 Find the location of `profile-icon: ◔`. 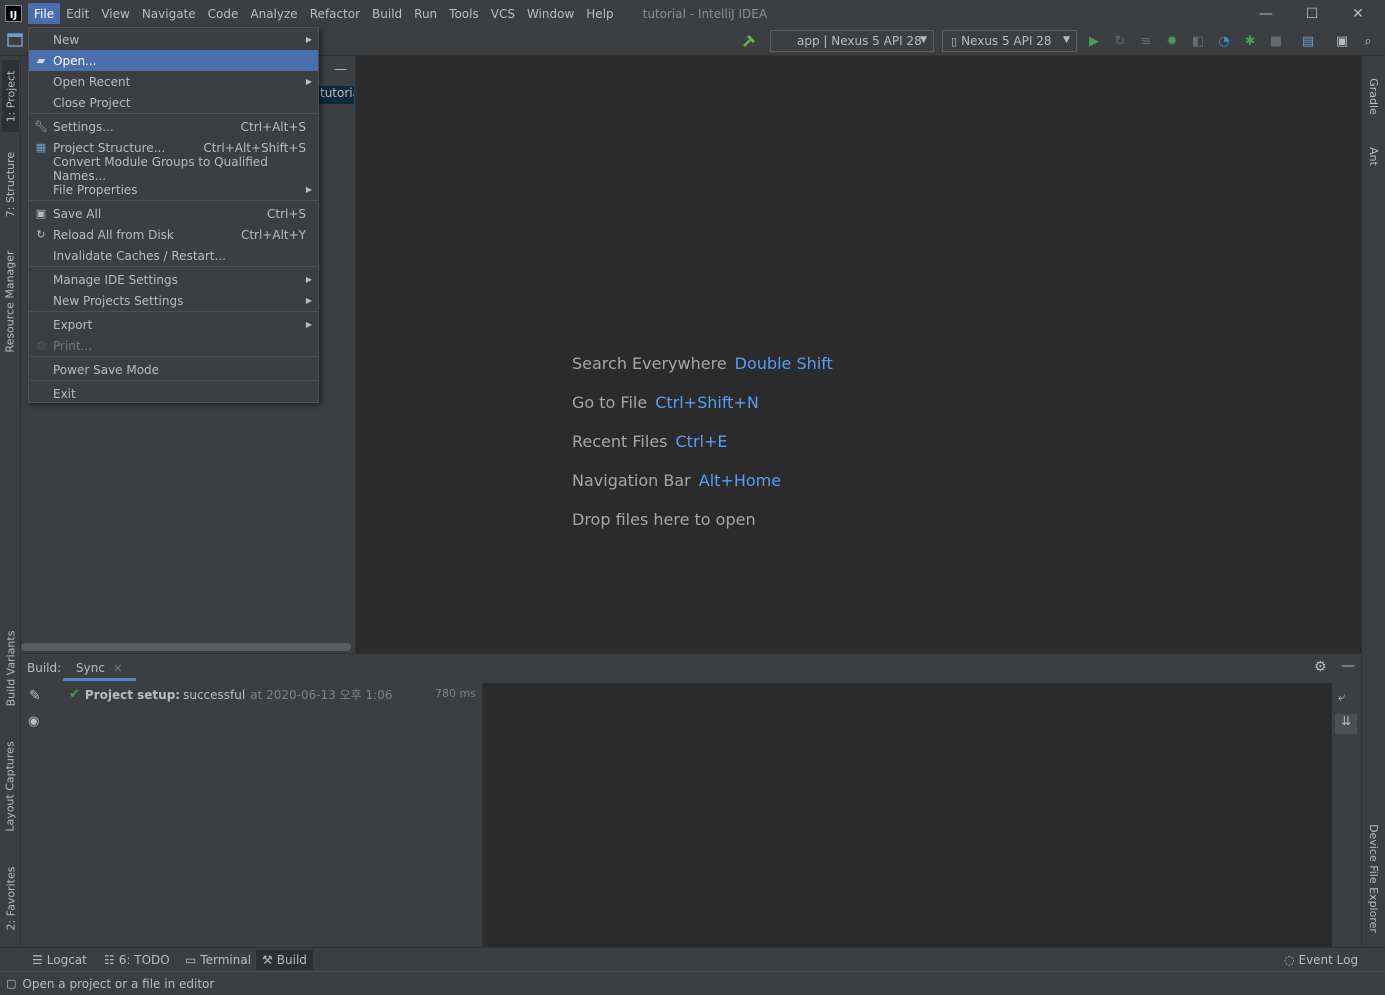

profile-icon: ◔ is located at coordinates (1224, 41).